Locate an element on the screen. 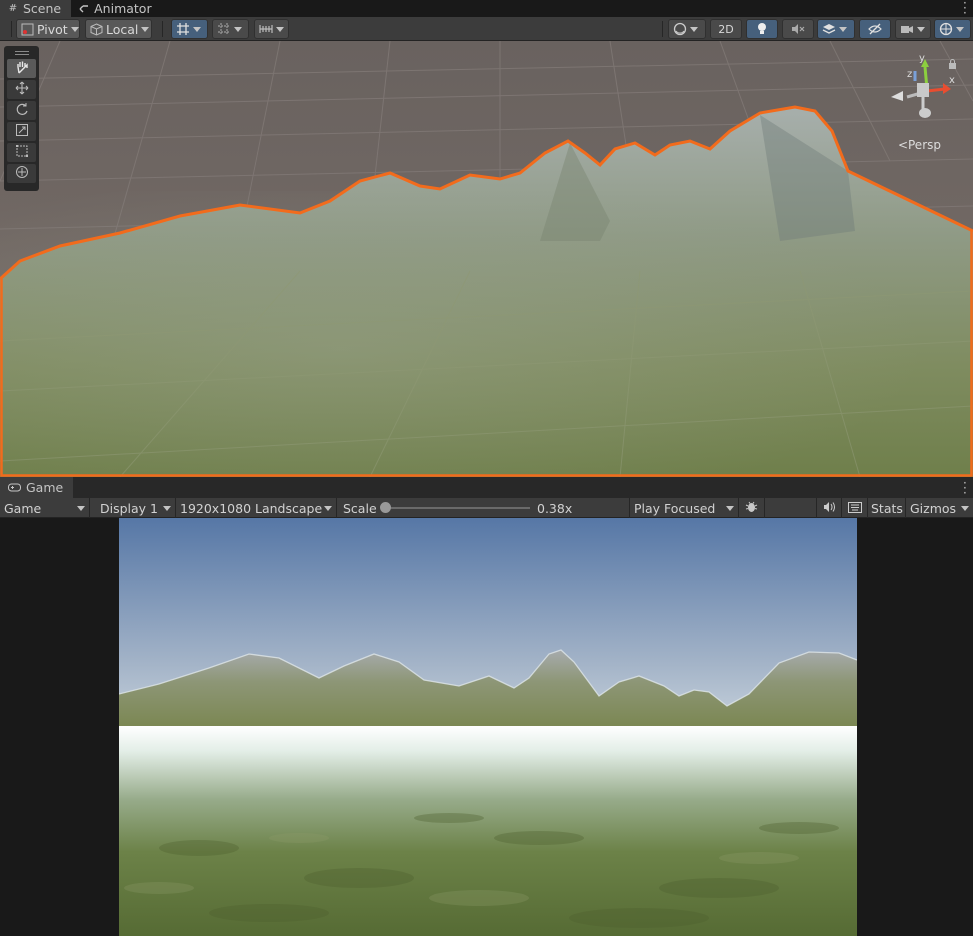 The width and height of the screenshot is (973, 936). transform-icon is located at coordinates (22, 173).